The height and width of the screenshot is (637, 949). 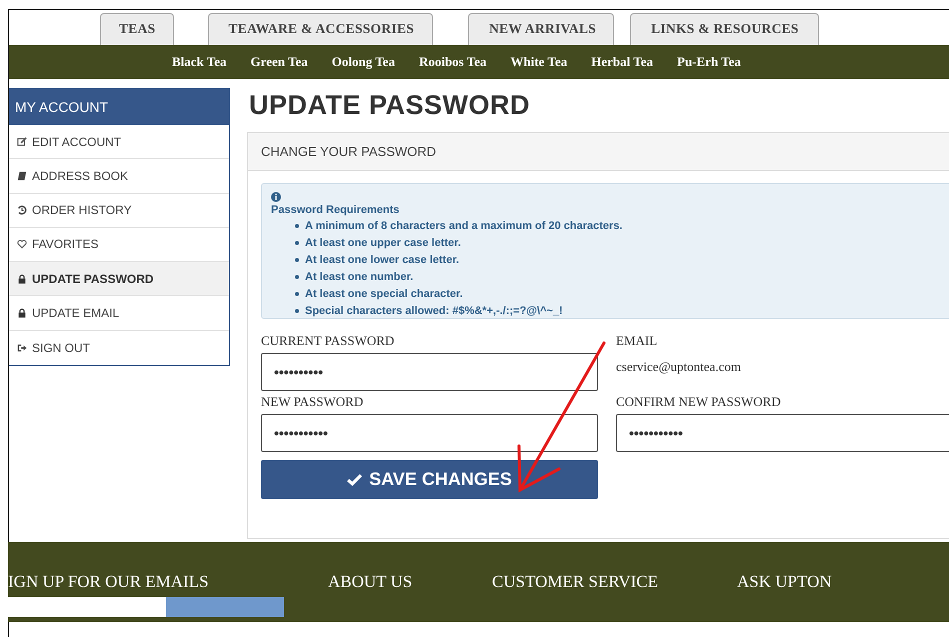 What do you see at coordinates (382, 260) in the screenshot?
I see `requirement-text: At least one lower case letter.` at bounding box center [382, 260].